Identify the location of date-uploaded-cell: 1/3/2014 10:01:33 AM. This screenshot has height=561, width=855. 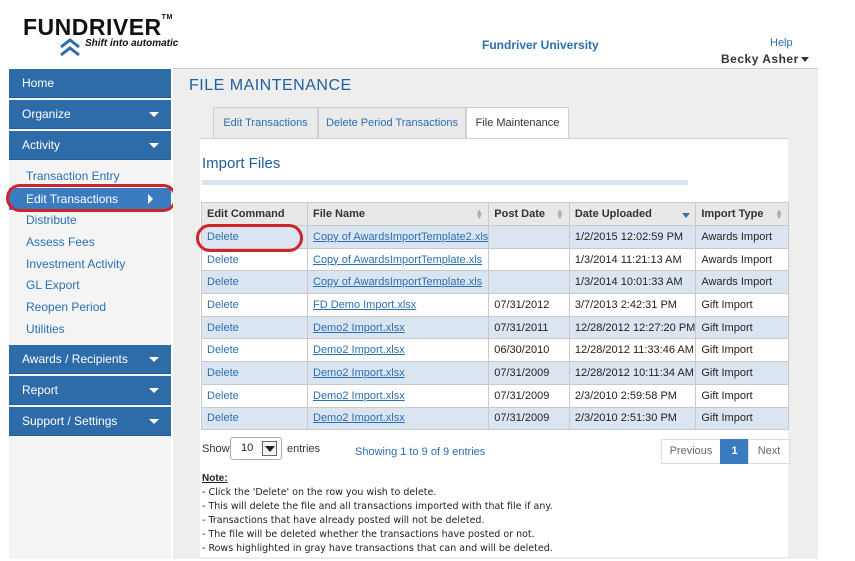
(632, 282).